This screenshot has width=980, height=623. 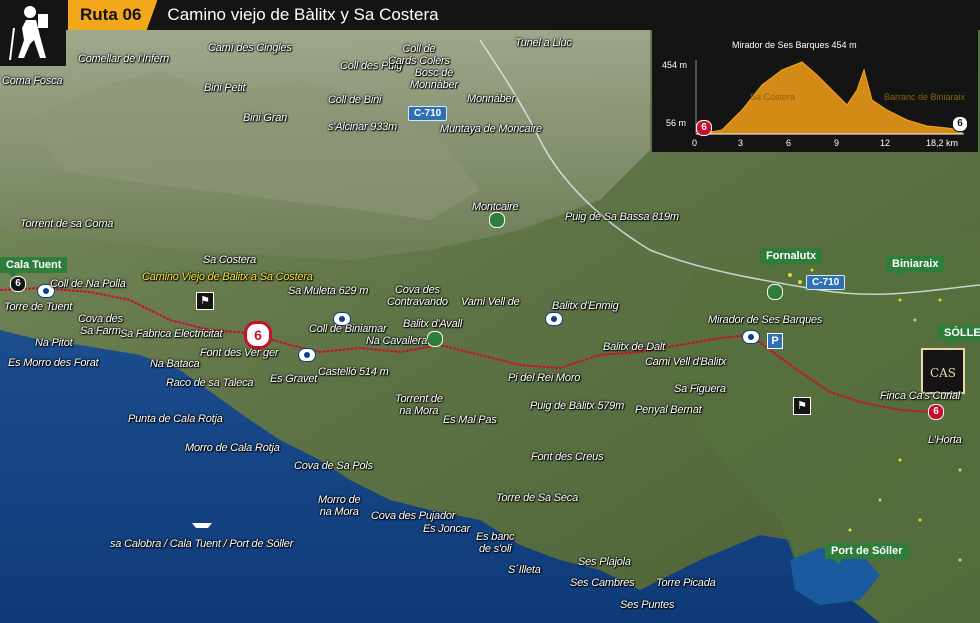 What do you see at coordinates (202, 544) in the screenshot?
I see `label-sa-calobra-route: sa Calobra / Cala Tuent / Port de Sóller` at bounding box center [202, 544].